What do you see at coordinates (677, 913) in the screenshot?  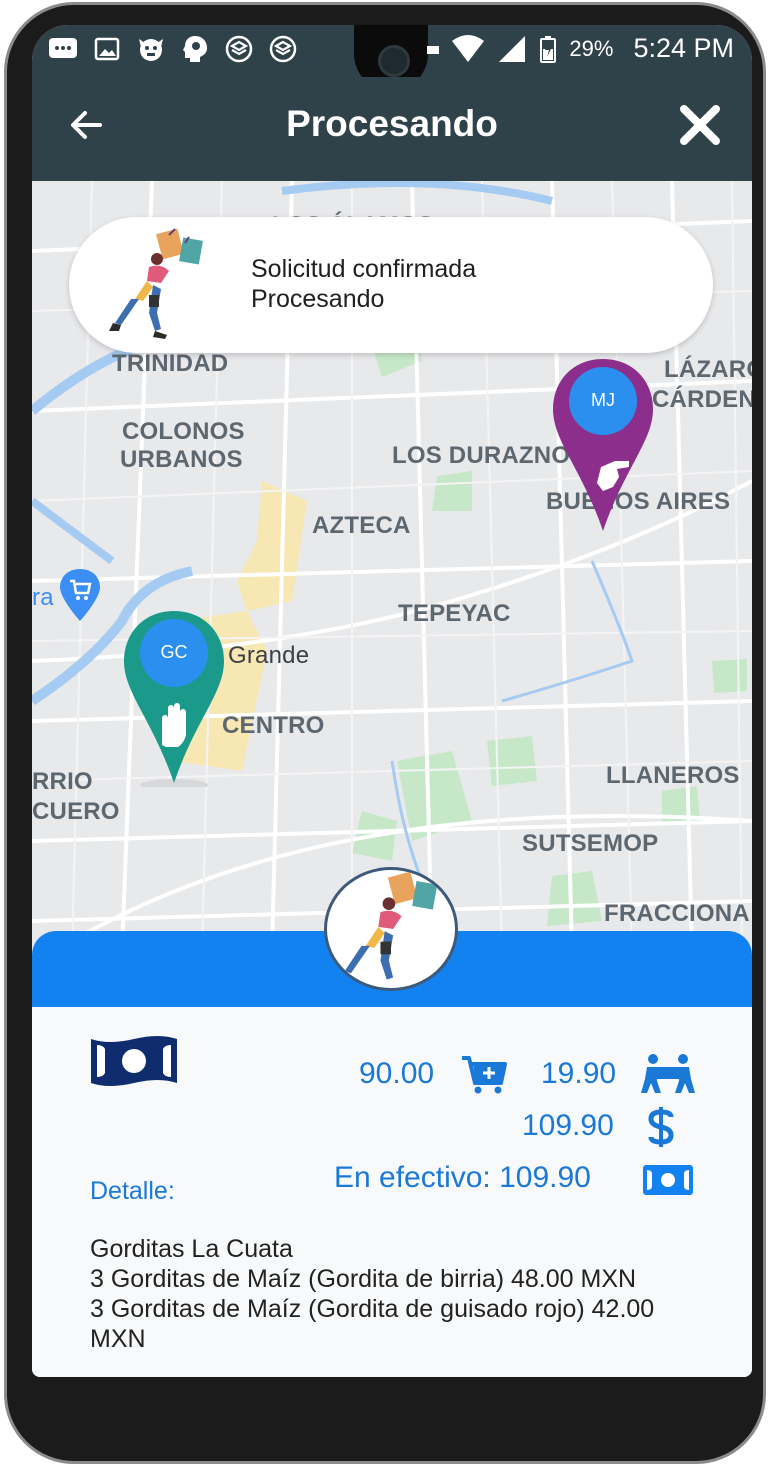 I see `map-label-fracciona: FRACCIONA` at bounding box center [677, 913].